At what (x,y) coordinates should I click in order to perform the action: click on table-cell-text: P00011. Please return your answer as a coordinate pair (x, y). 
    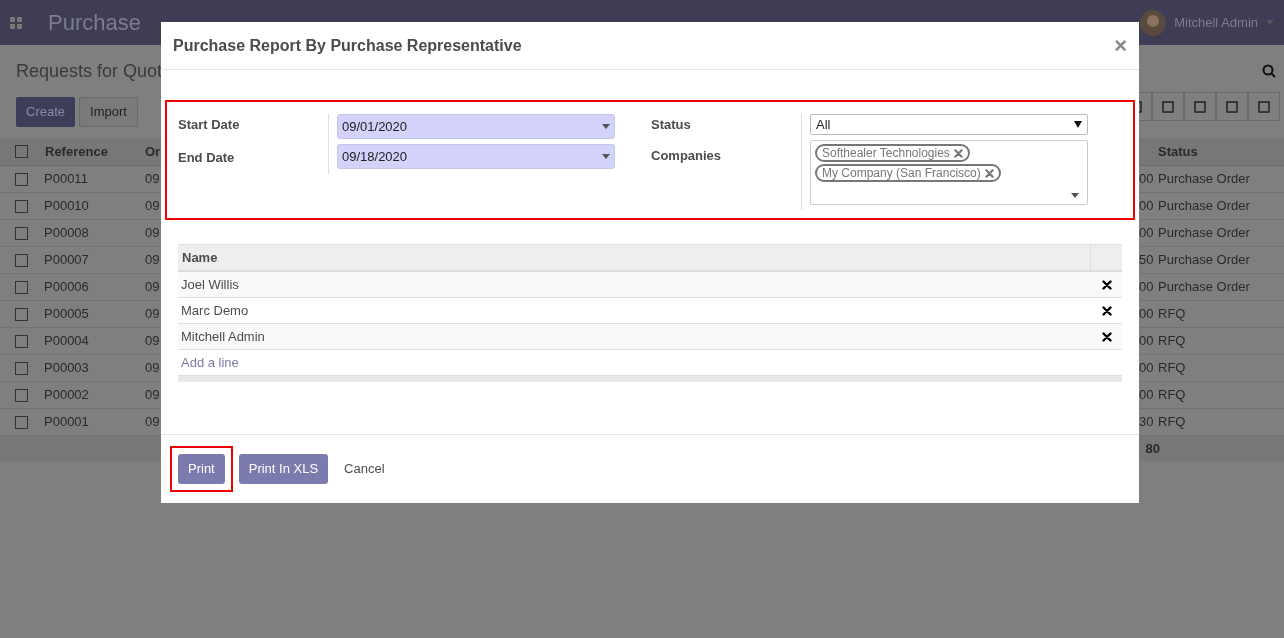
    Looking at the image, I should click on (66, 179).